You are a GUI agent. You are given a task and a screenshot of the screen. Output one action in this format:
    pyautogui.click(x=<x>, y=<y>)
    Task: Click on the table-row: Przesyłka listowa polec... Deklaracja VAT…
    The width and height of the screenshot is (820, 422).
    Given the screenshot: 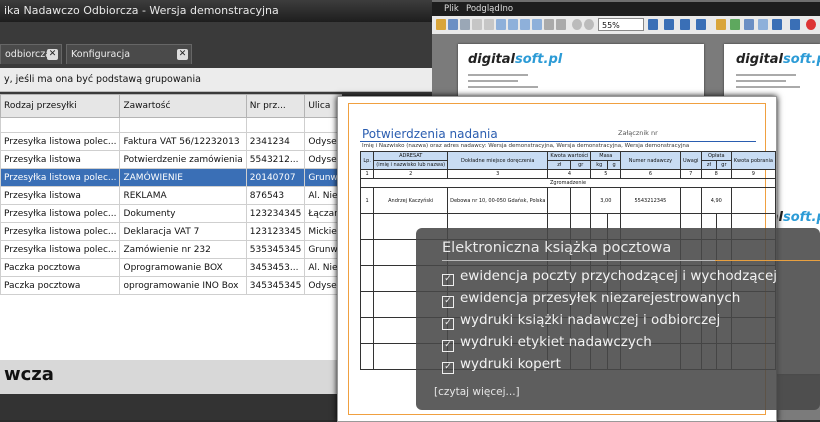 What is the action you would take?
    pyautogui.click(x=171, y=231)
    